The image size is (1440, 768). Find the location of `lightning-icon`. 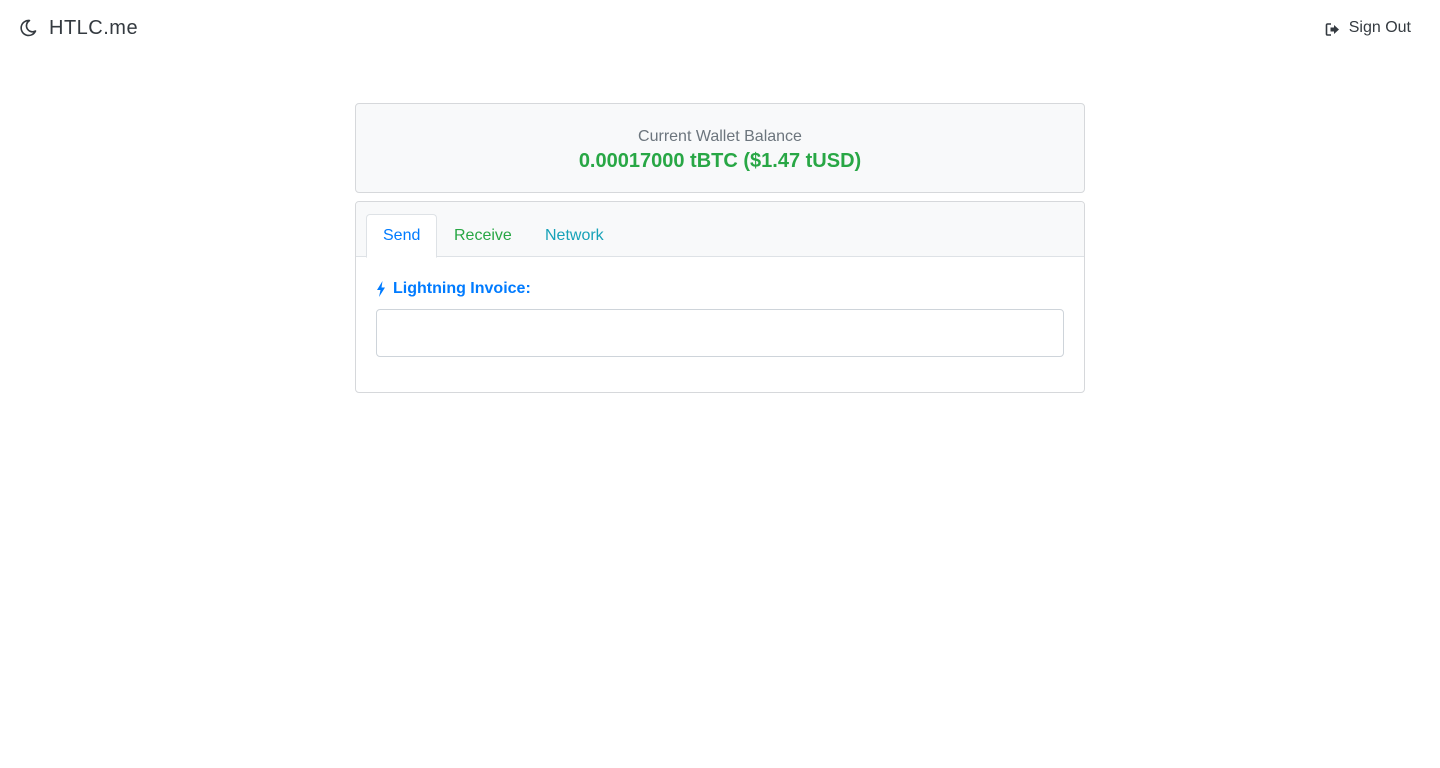

lightning-icon is located at coordinates (381, 289).